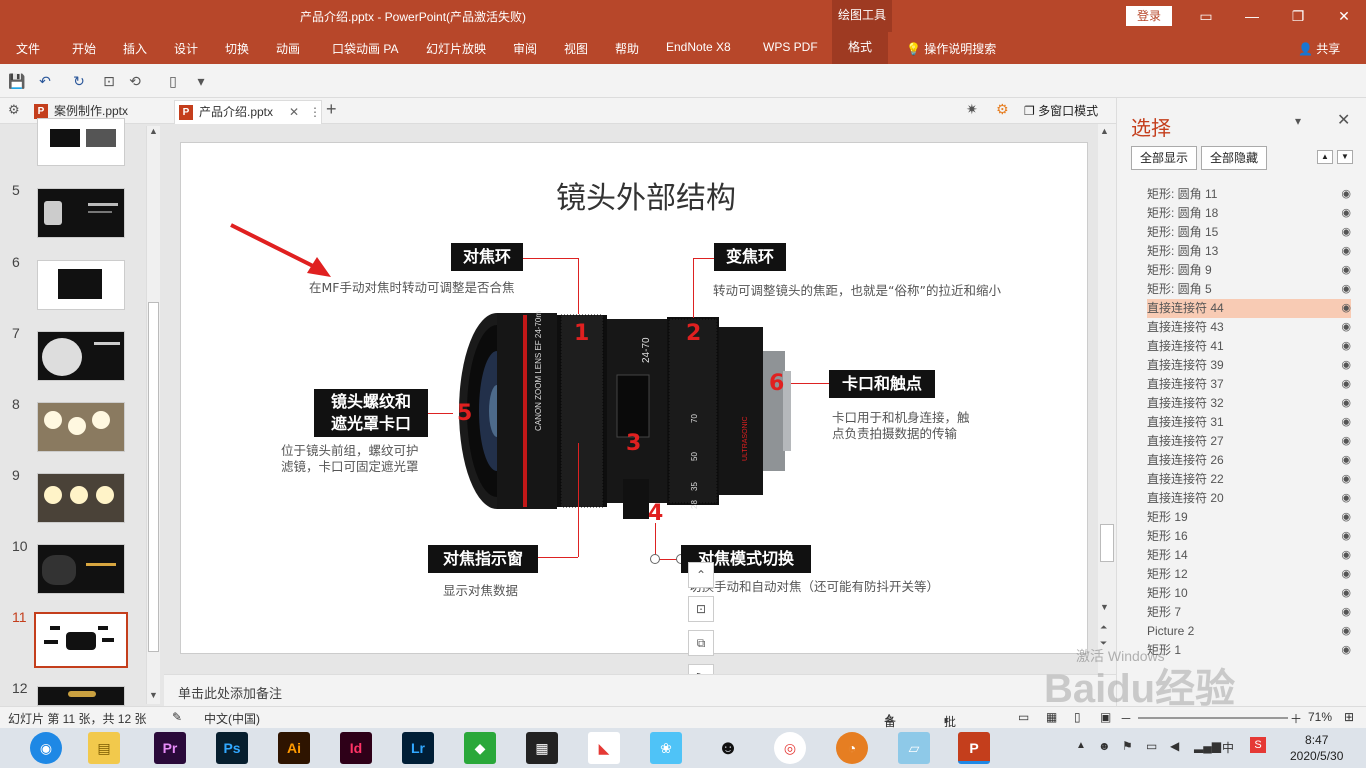 This screenshot has width=1366, height=768. What do you see at coordinates (1249, 194) in the screenshot?
I see `selection-list-item: 矩形: 圆角 11 ◉` at bounding box center [1249, 194].